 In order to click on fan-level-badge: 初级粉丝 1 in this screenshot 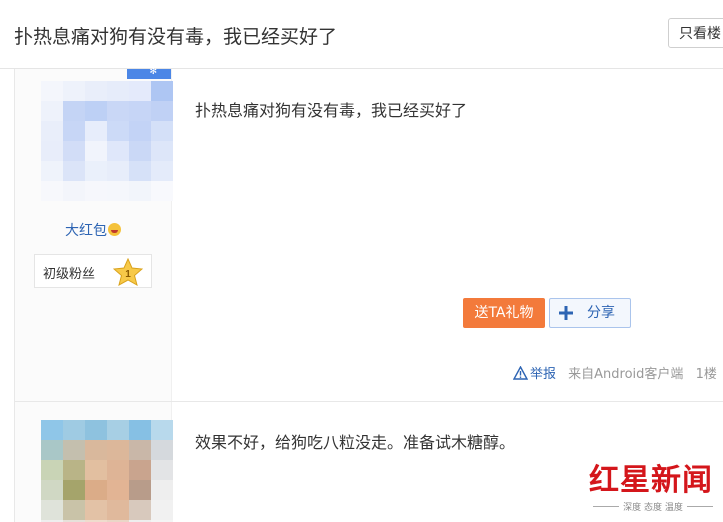, I will do `click(93, 271)`.